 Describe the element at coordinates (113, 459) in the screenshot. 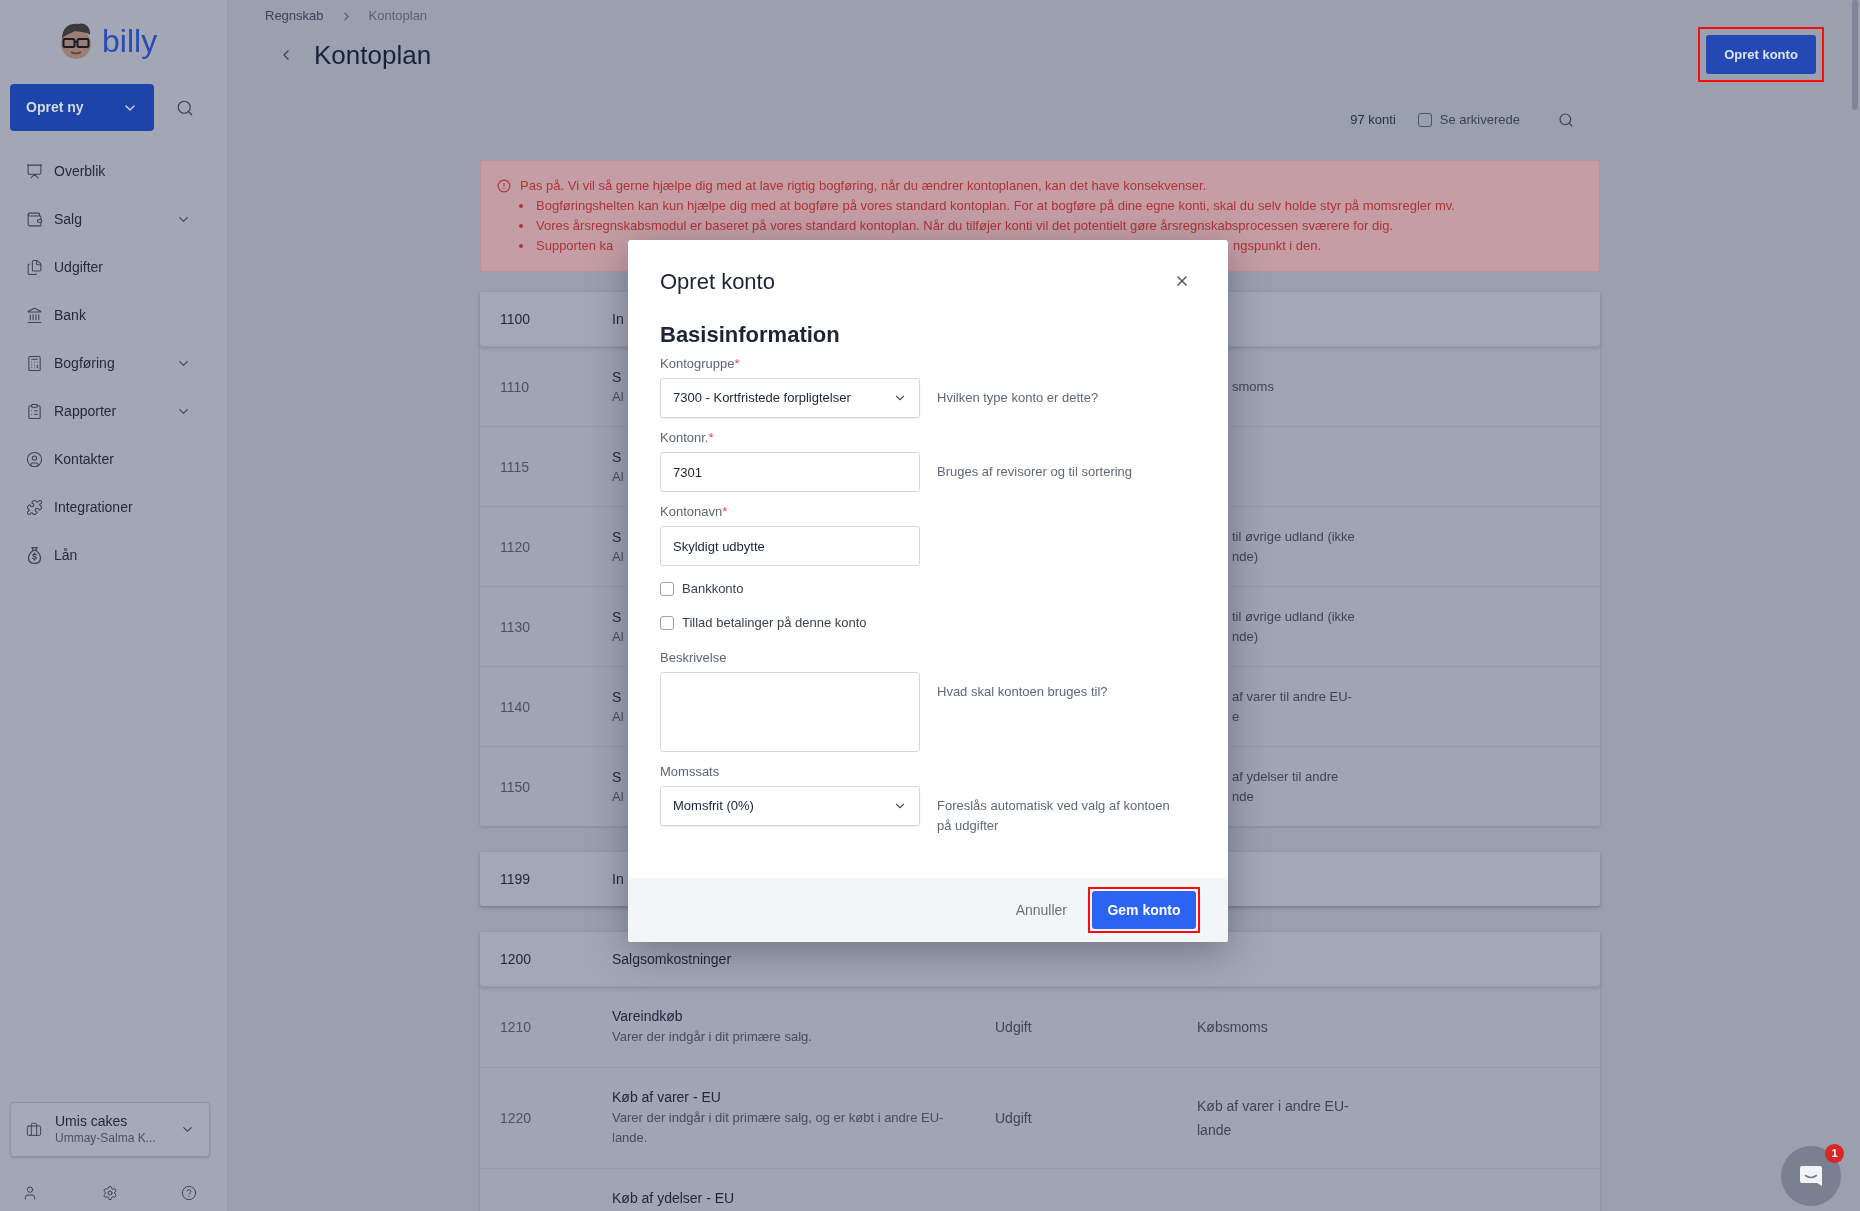

I see `nav-item: Kontakter` at that location.